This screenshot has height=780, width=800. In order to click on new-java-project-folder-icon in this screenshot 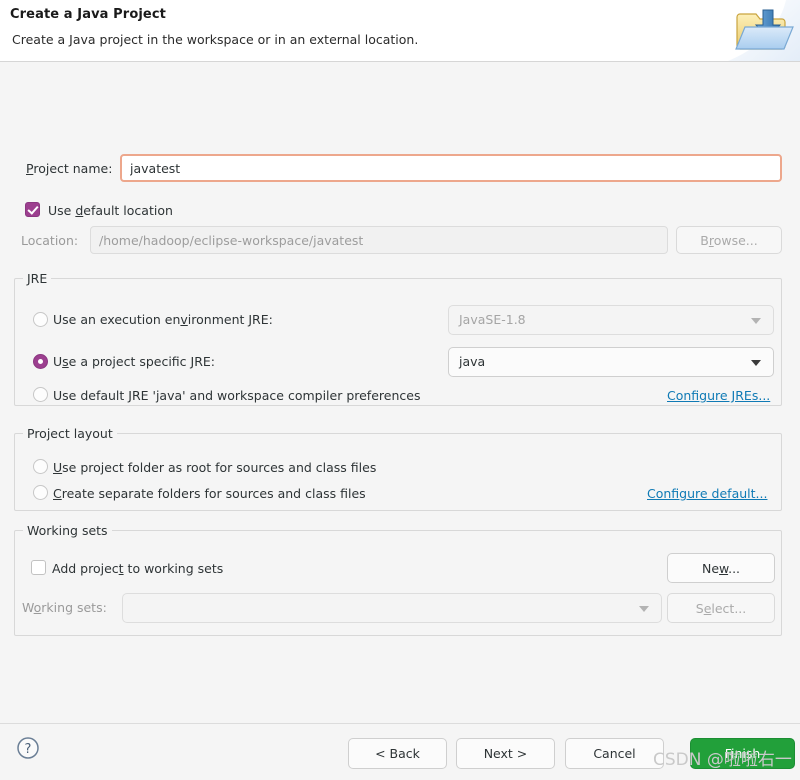, I will do `click(760, 30)`.